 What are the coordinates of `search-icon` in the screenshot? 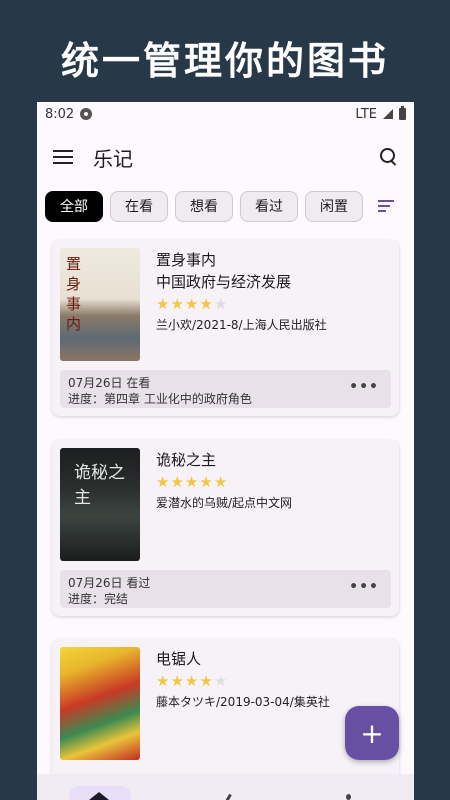 It's located at (389, 157).